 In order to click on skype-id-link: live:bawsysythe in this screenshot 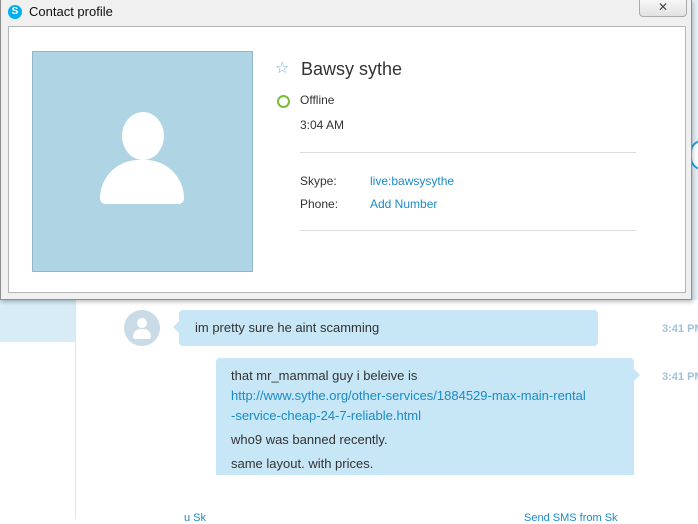, I will do `click(412, 181)`.